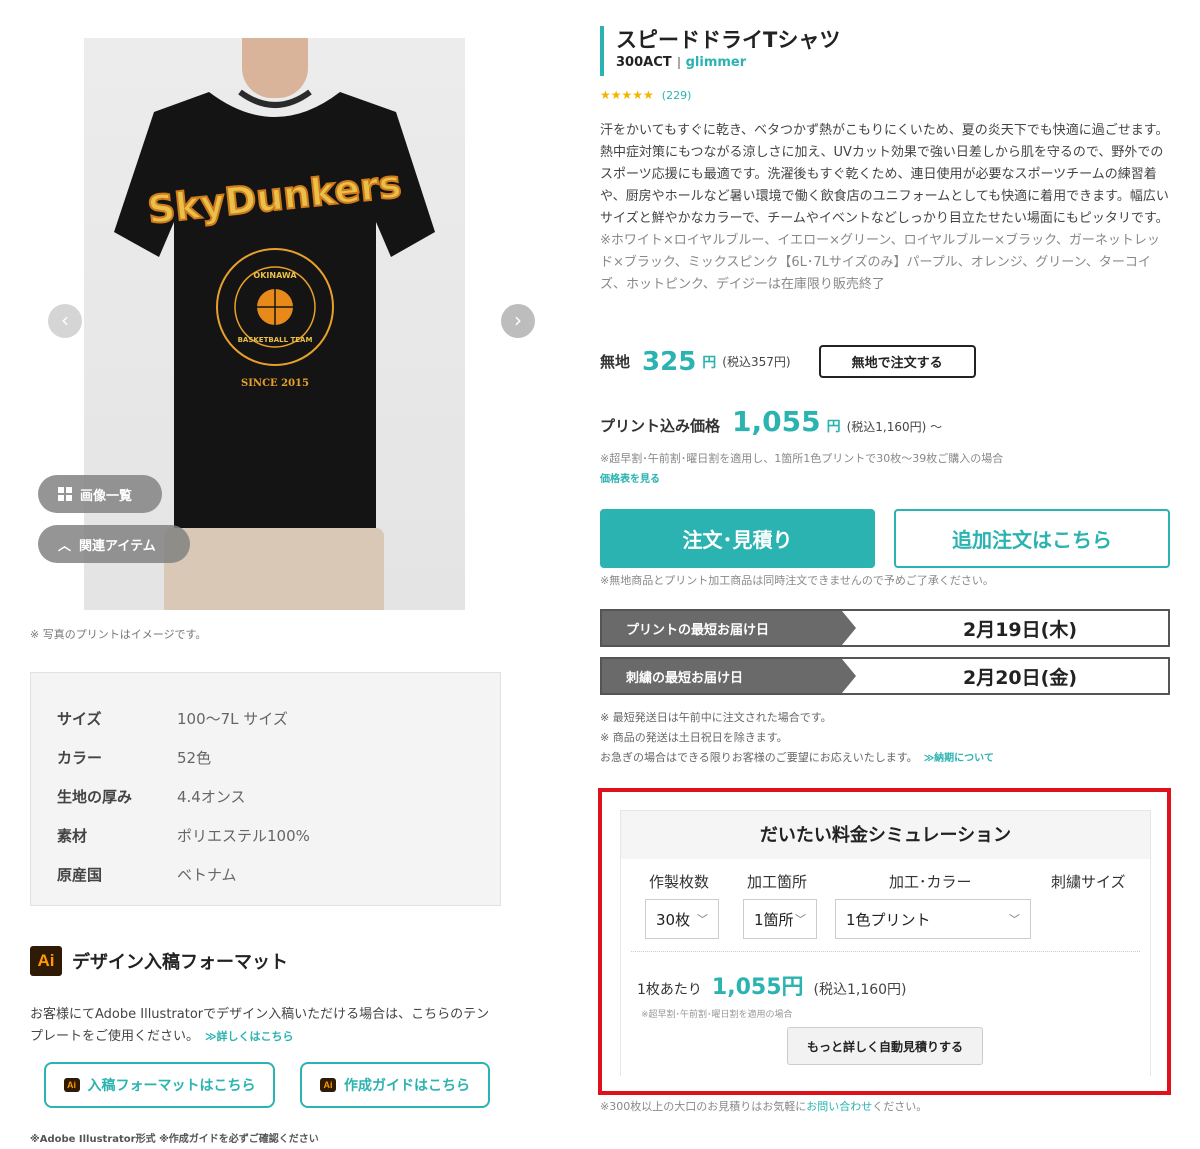 This screenshot has height=1149, width=1200. What do you see at coordinates (717, 1015) in the screenshot?
I see `simulation-note: ※超早割･午前割･曜日割を適用の場合` at bounding box center [717, 1015].